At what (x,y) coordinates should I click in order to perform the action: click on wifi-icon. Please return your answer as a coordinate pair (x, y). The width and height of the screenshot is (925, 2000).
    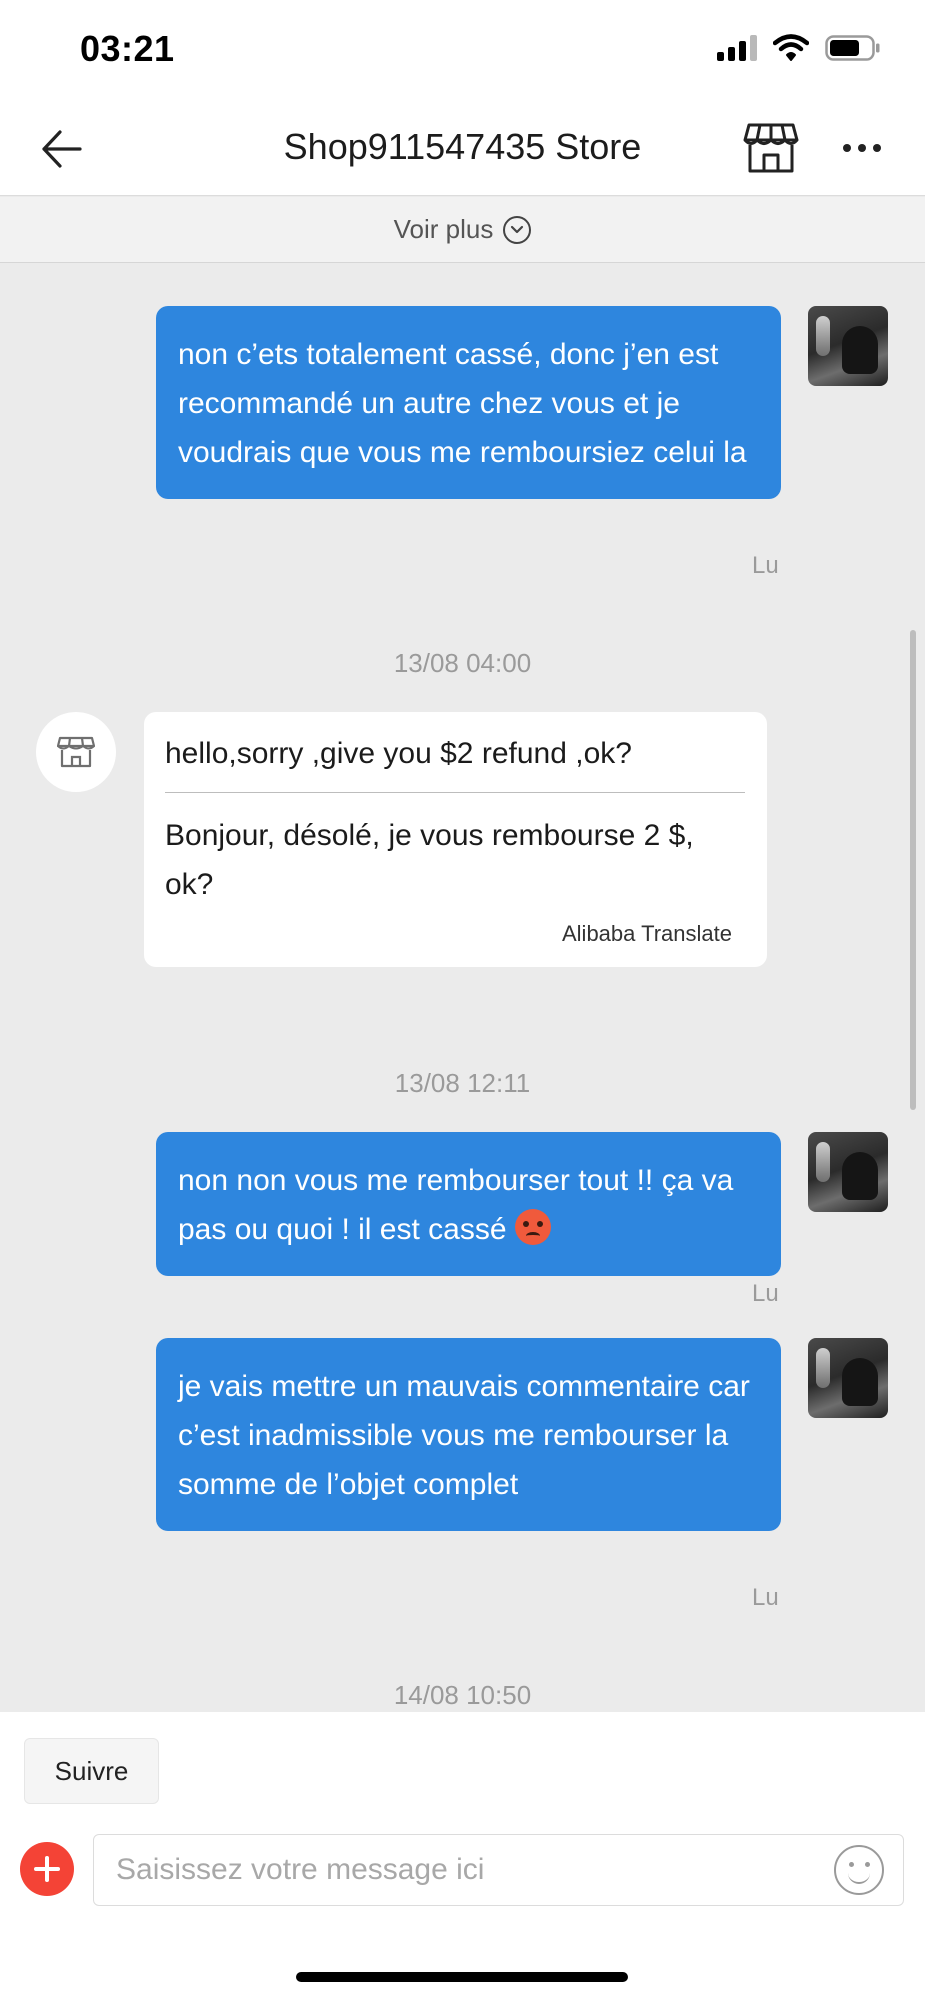
    Looking at the image, I should click on (791, 47).